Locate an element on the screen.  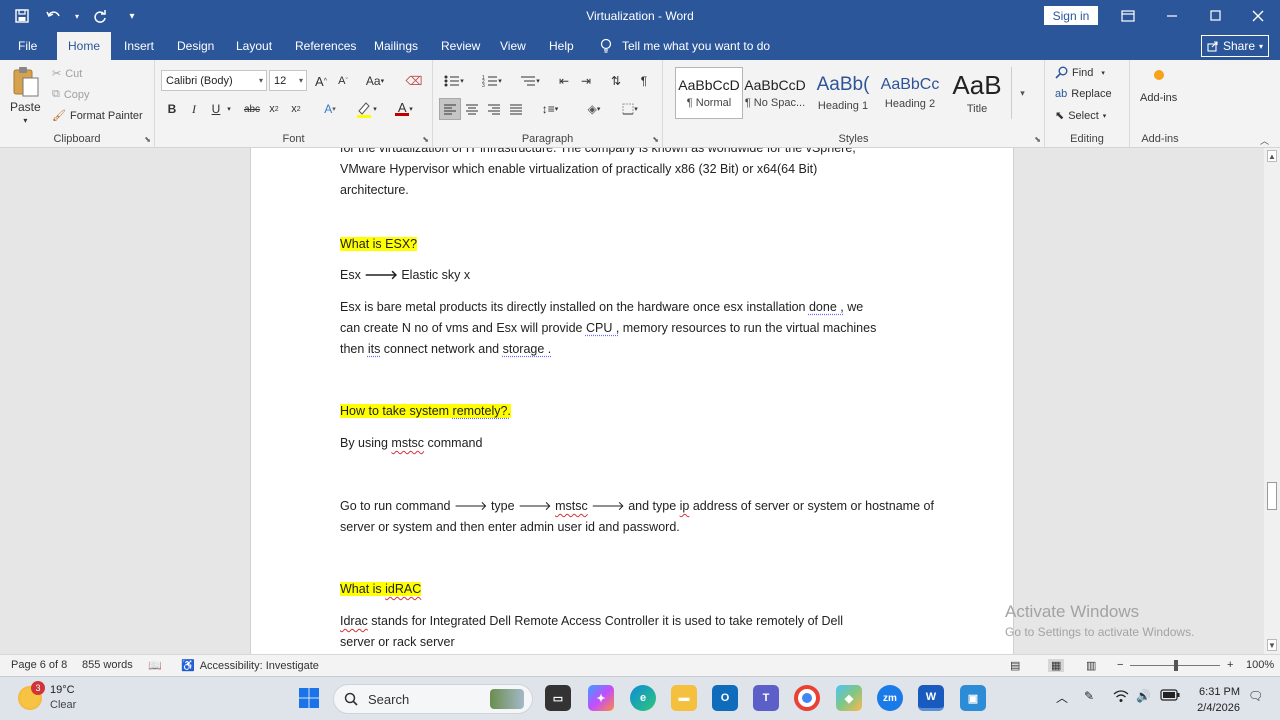
outlook-icon: O is located at coordinates (725, 698).